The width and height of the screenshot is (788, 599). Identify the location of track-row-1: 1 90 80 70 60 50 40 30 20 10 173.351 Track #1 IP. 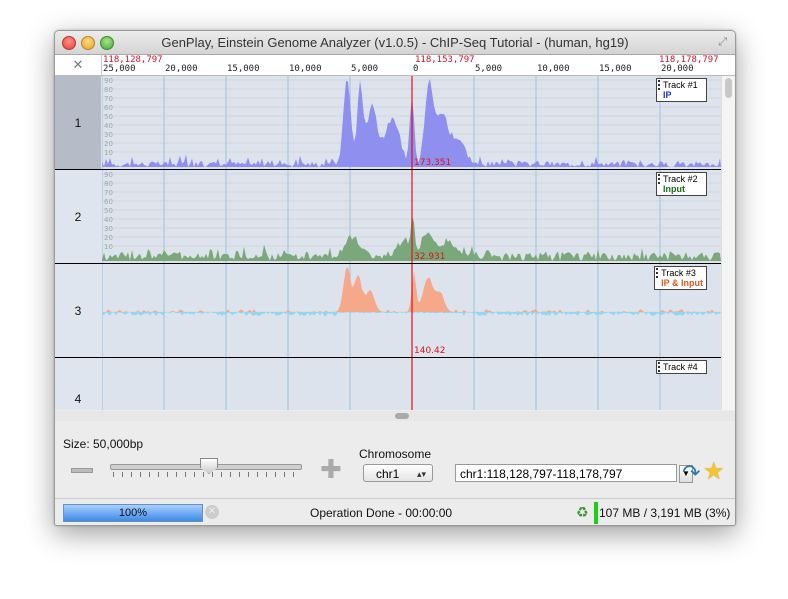
(395, 123).